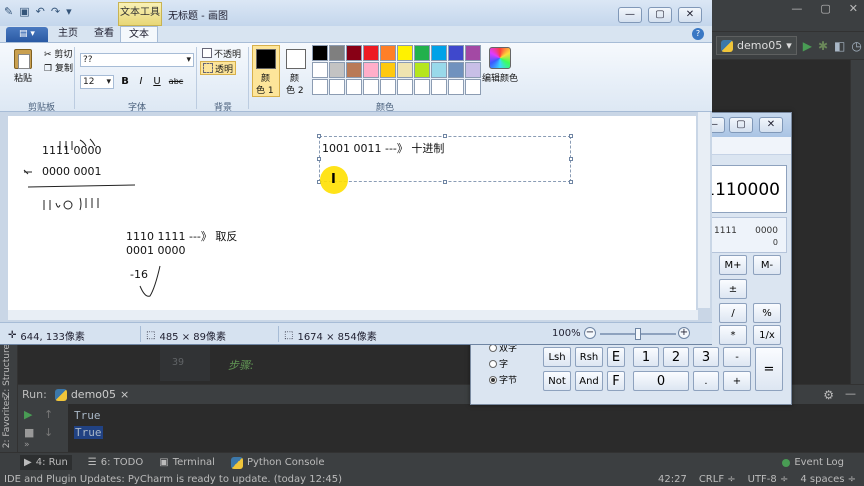 The height and width of the screenshot is (486, 864). I want to click on image-size-icon: ⬚, so click(289, 335).